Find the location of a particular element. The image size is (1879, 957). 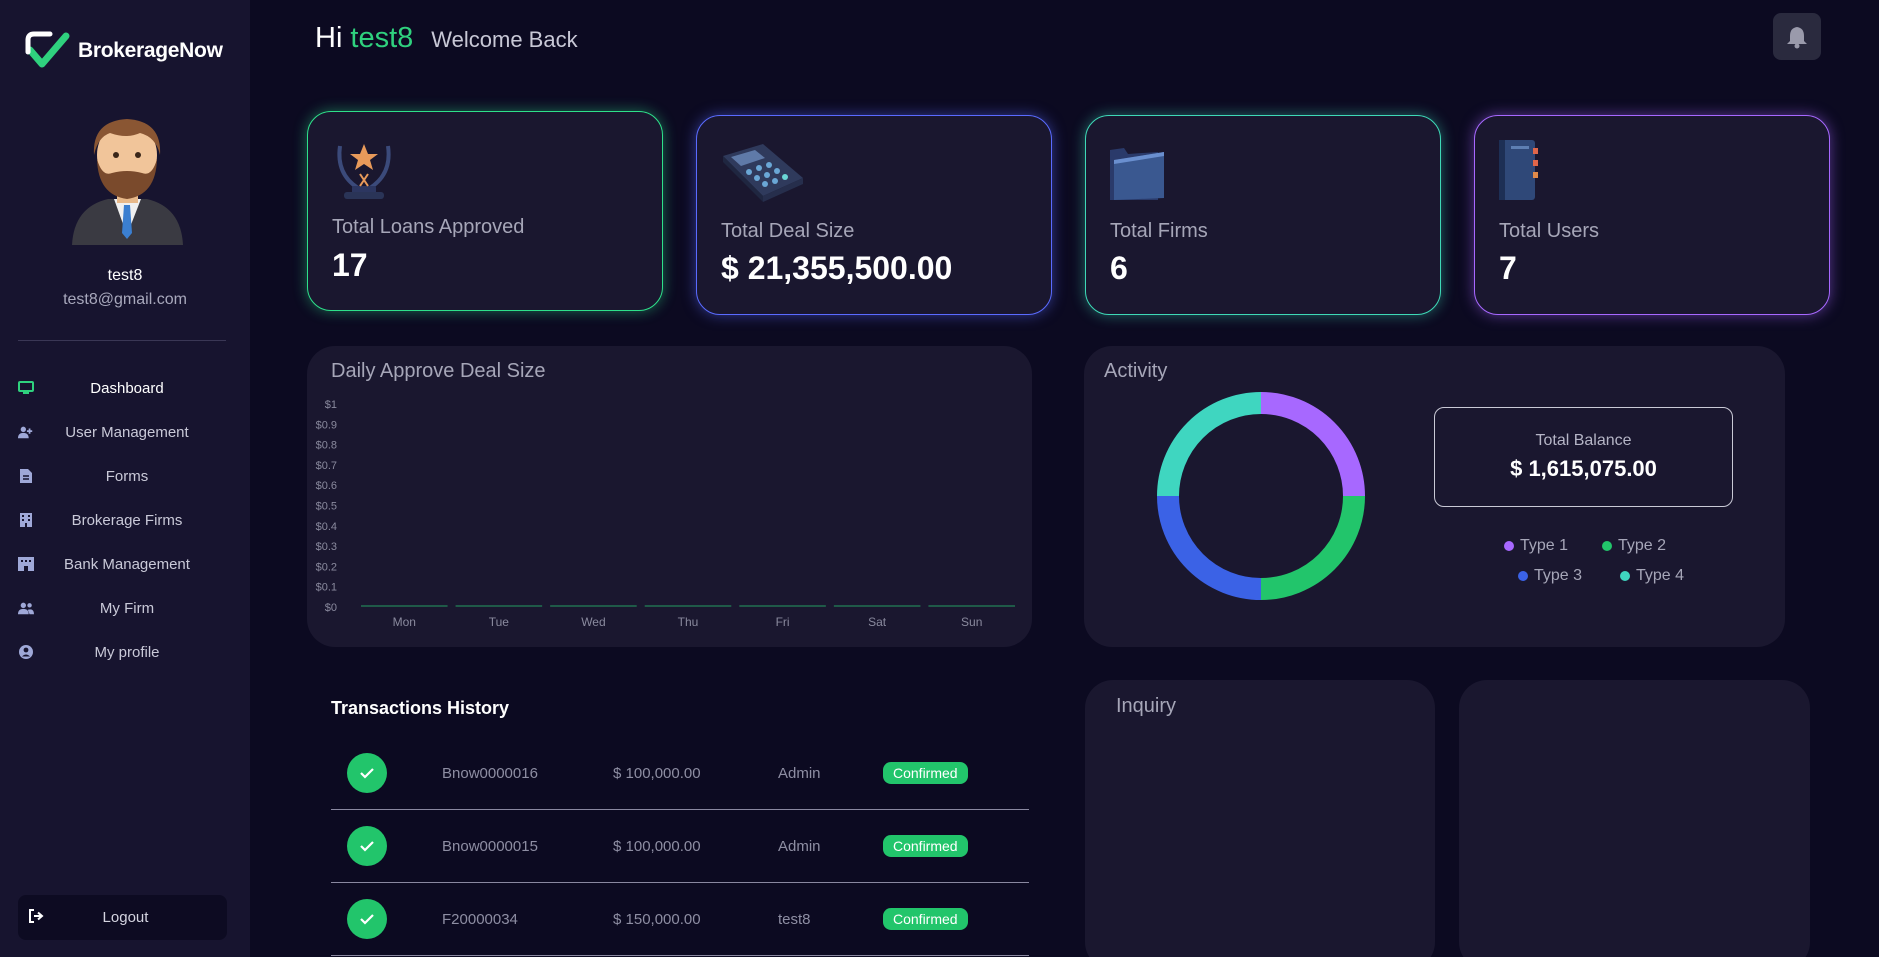

user-circle-icon is located at coordinates (26, 652).